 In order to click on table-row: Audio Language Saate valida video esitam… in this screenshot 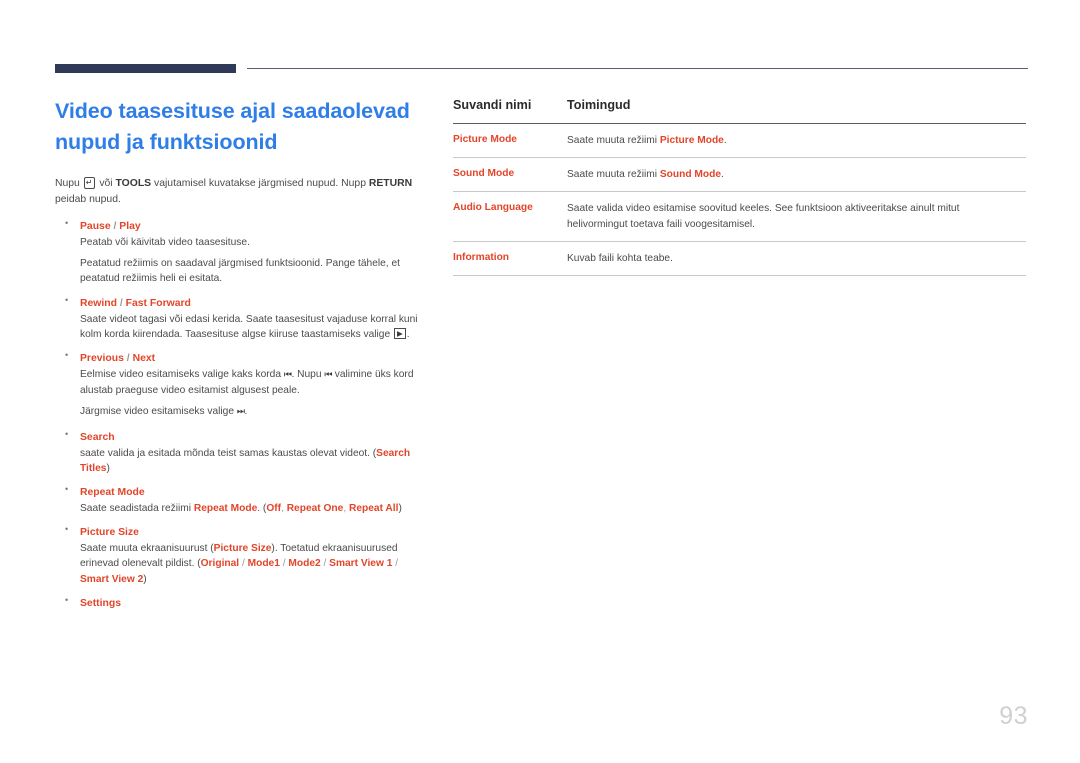, I will do `click(739, 216)`.